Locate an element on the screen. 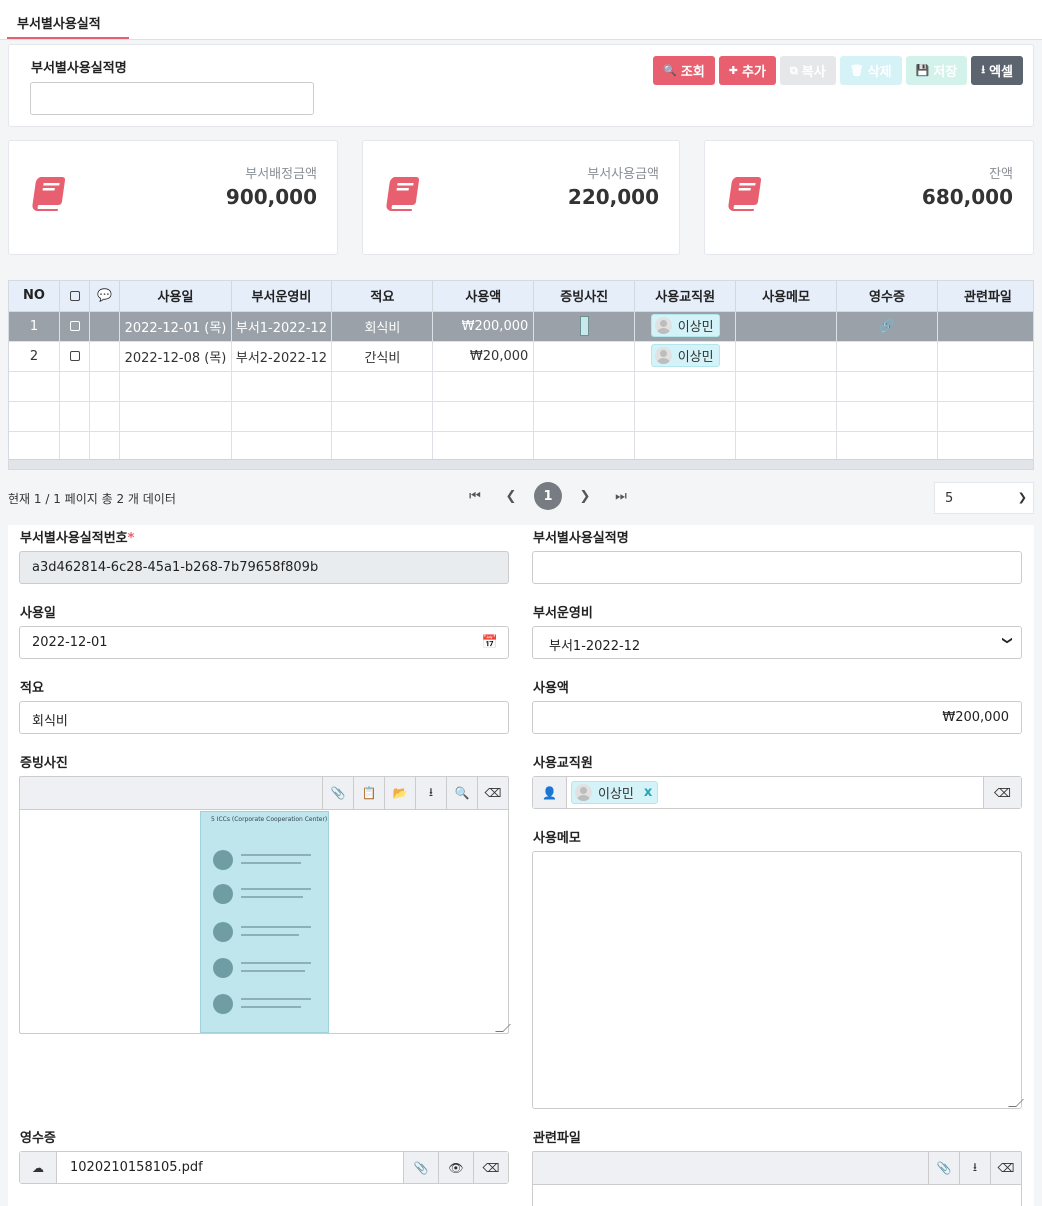  summary-field: 회식비 is located at coordinates (264, 717).